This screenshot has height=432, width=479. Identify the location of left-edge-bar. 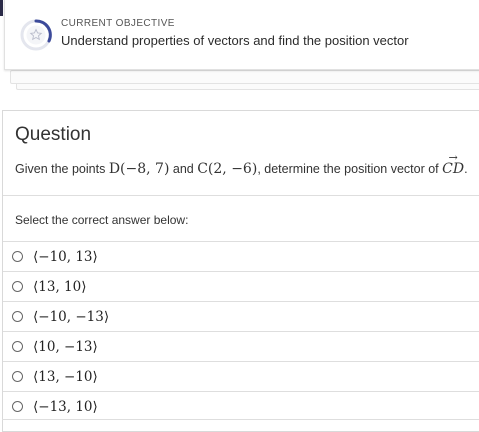
(1, 8).